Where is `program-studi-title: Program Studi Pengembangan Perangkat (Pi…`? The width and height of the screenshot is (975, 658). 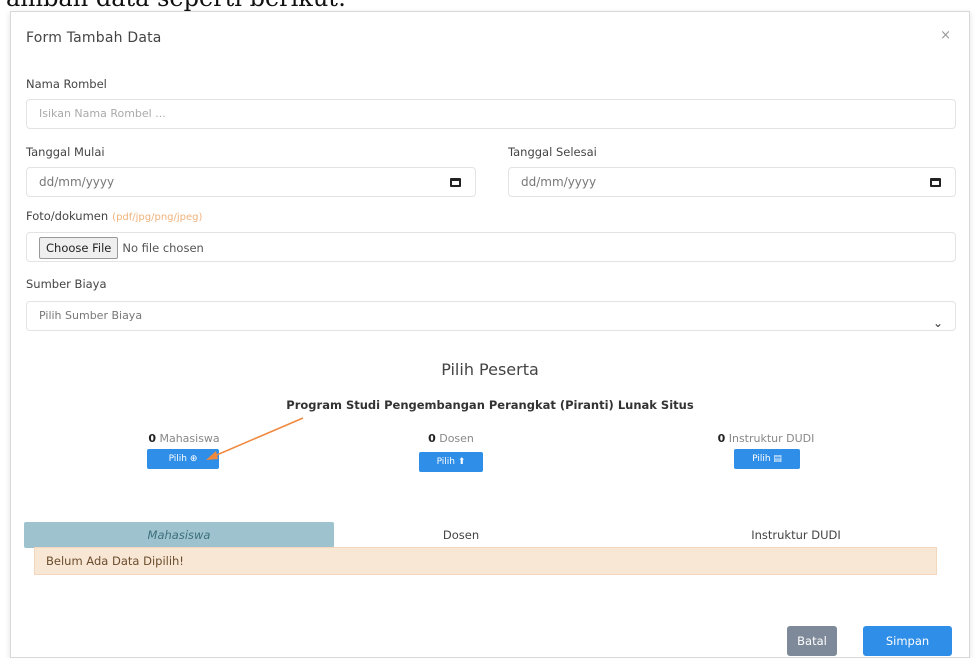 program-studi-title: Program Studi Pengembangan Perangkat (Pi… is located at coordinates (490, 405).